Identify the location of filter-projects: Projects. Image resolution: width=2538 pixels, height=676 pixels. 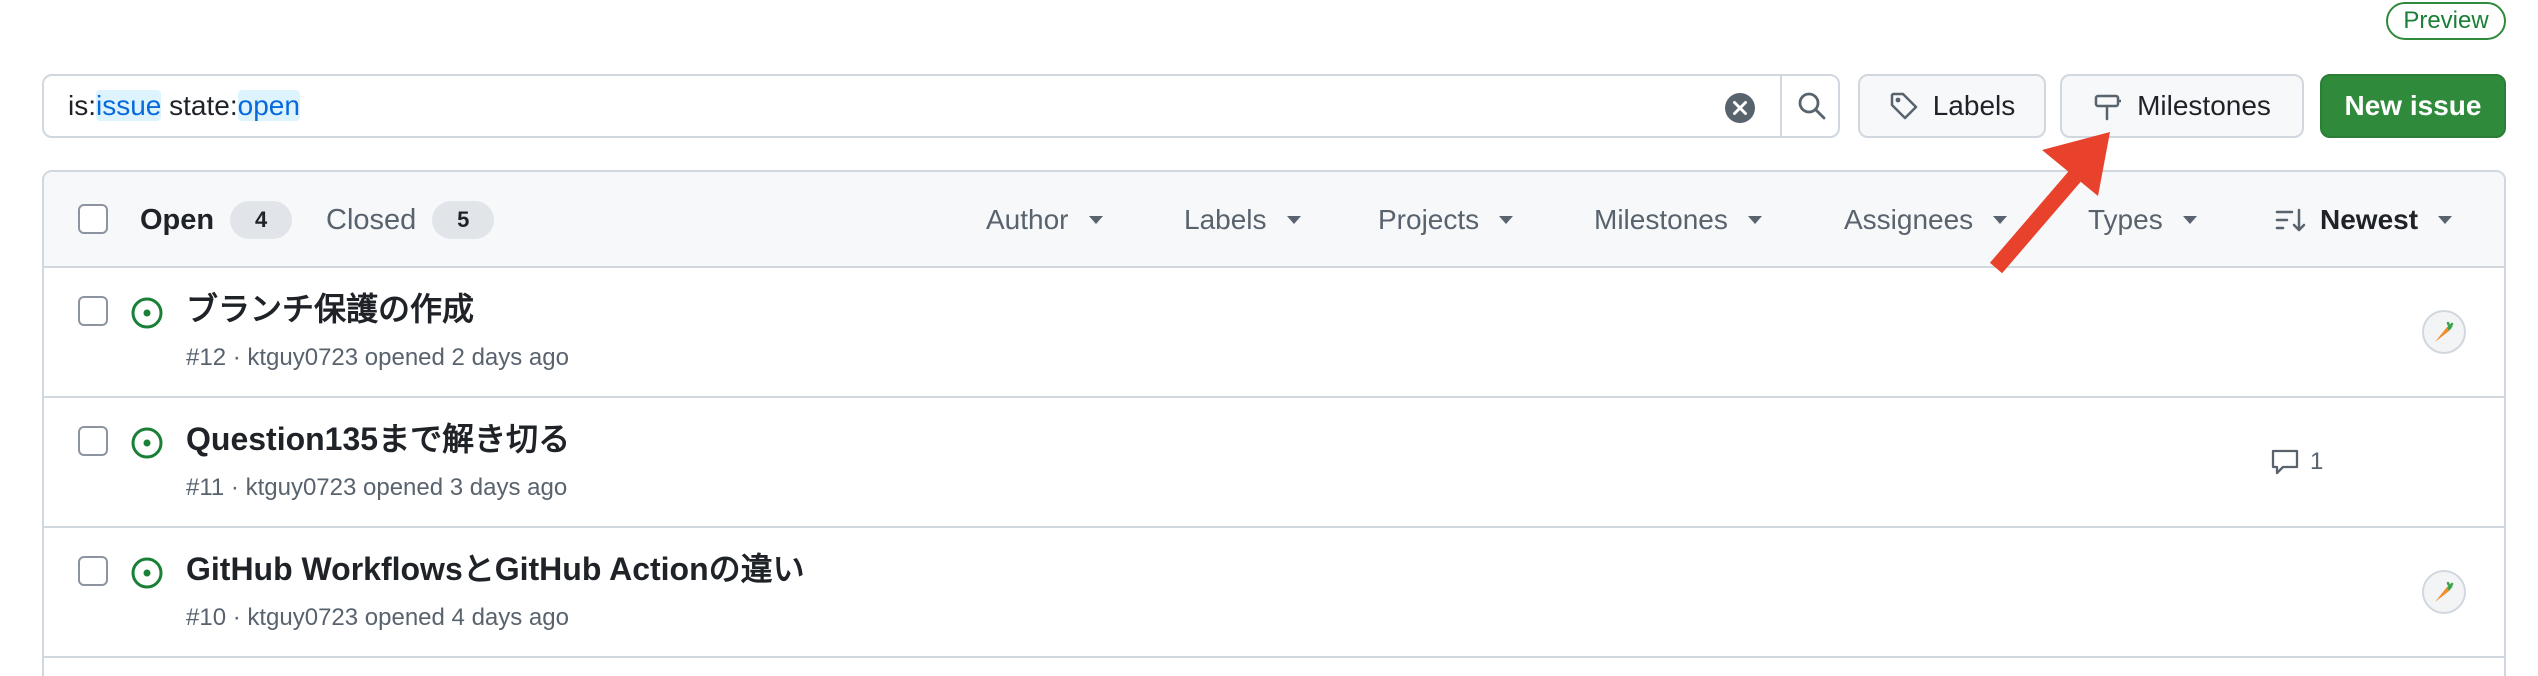
(1446, 220).